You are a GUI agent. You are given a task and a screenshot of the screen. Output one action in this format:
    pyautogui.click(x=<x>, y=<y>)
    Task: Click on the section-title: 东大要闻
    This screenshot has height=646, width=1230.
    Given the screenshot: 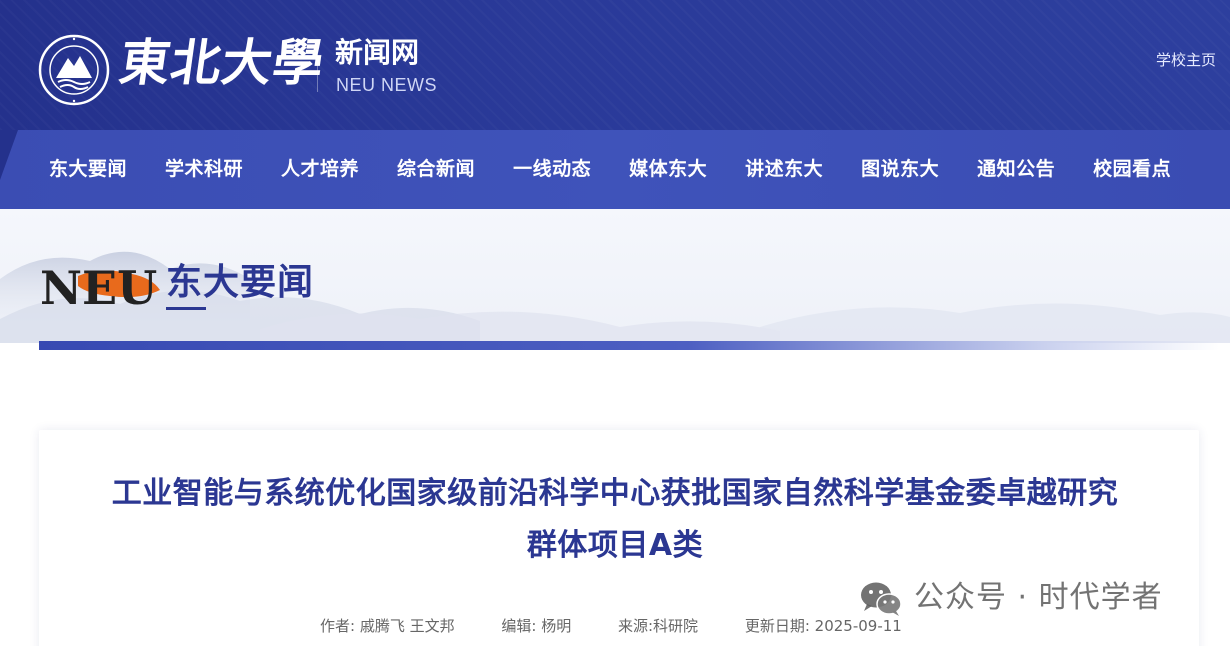 What is the action you would take?
    pyautogui.click(x=240, y=282)
    